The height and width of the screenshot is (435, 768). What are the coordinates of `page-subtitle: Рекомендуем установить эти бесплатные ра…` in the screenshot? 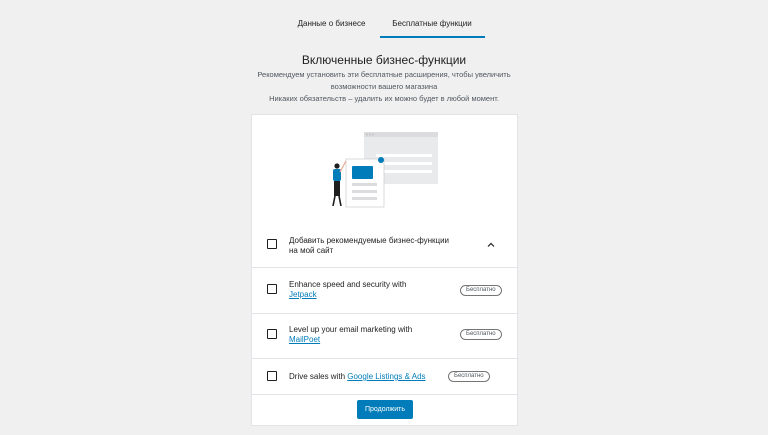 It's located at (384, 87).